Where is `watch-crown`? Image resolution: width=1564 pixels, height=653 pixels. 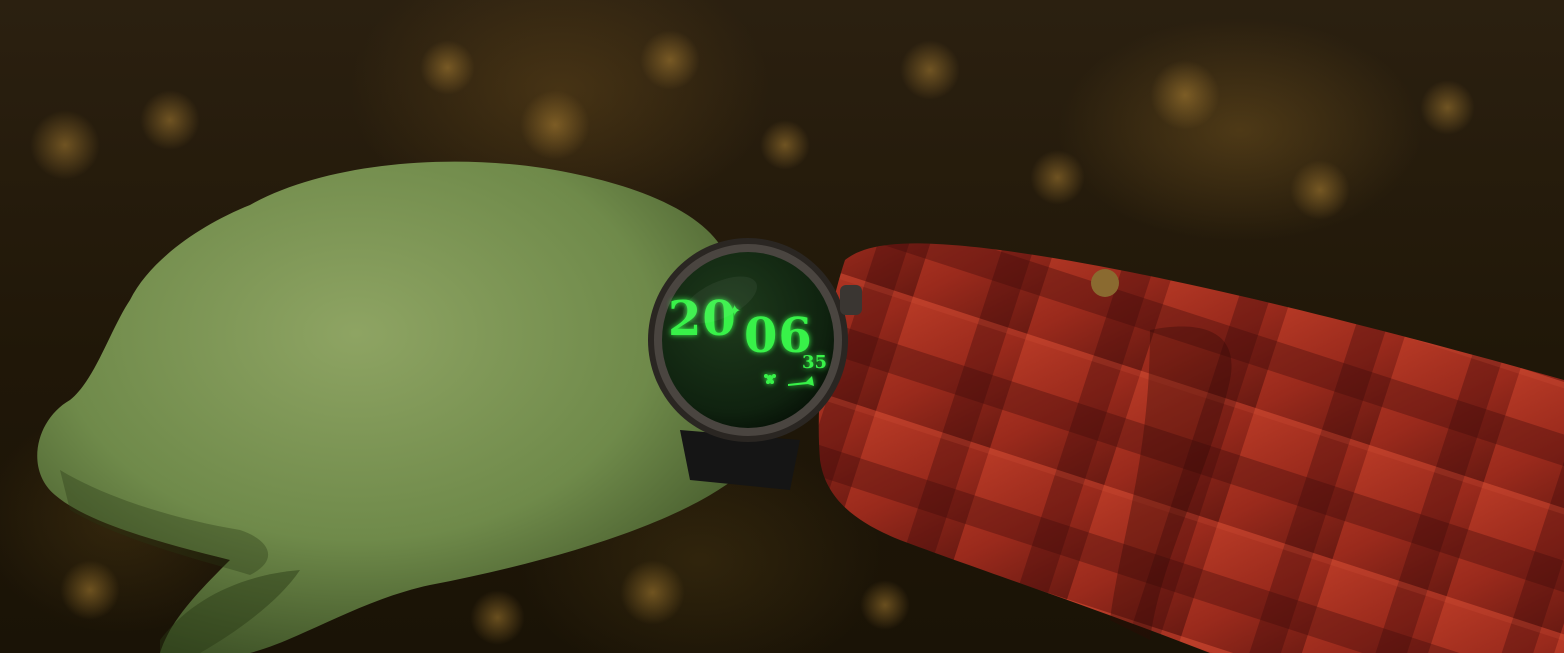 watch-crown is located at coordinates (851, 300).